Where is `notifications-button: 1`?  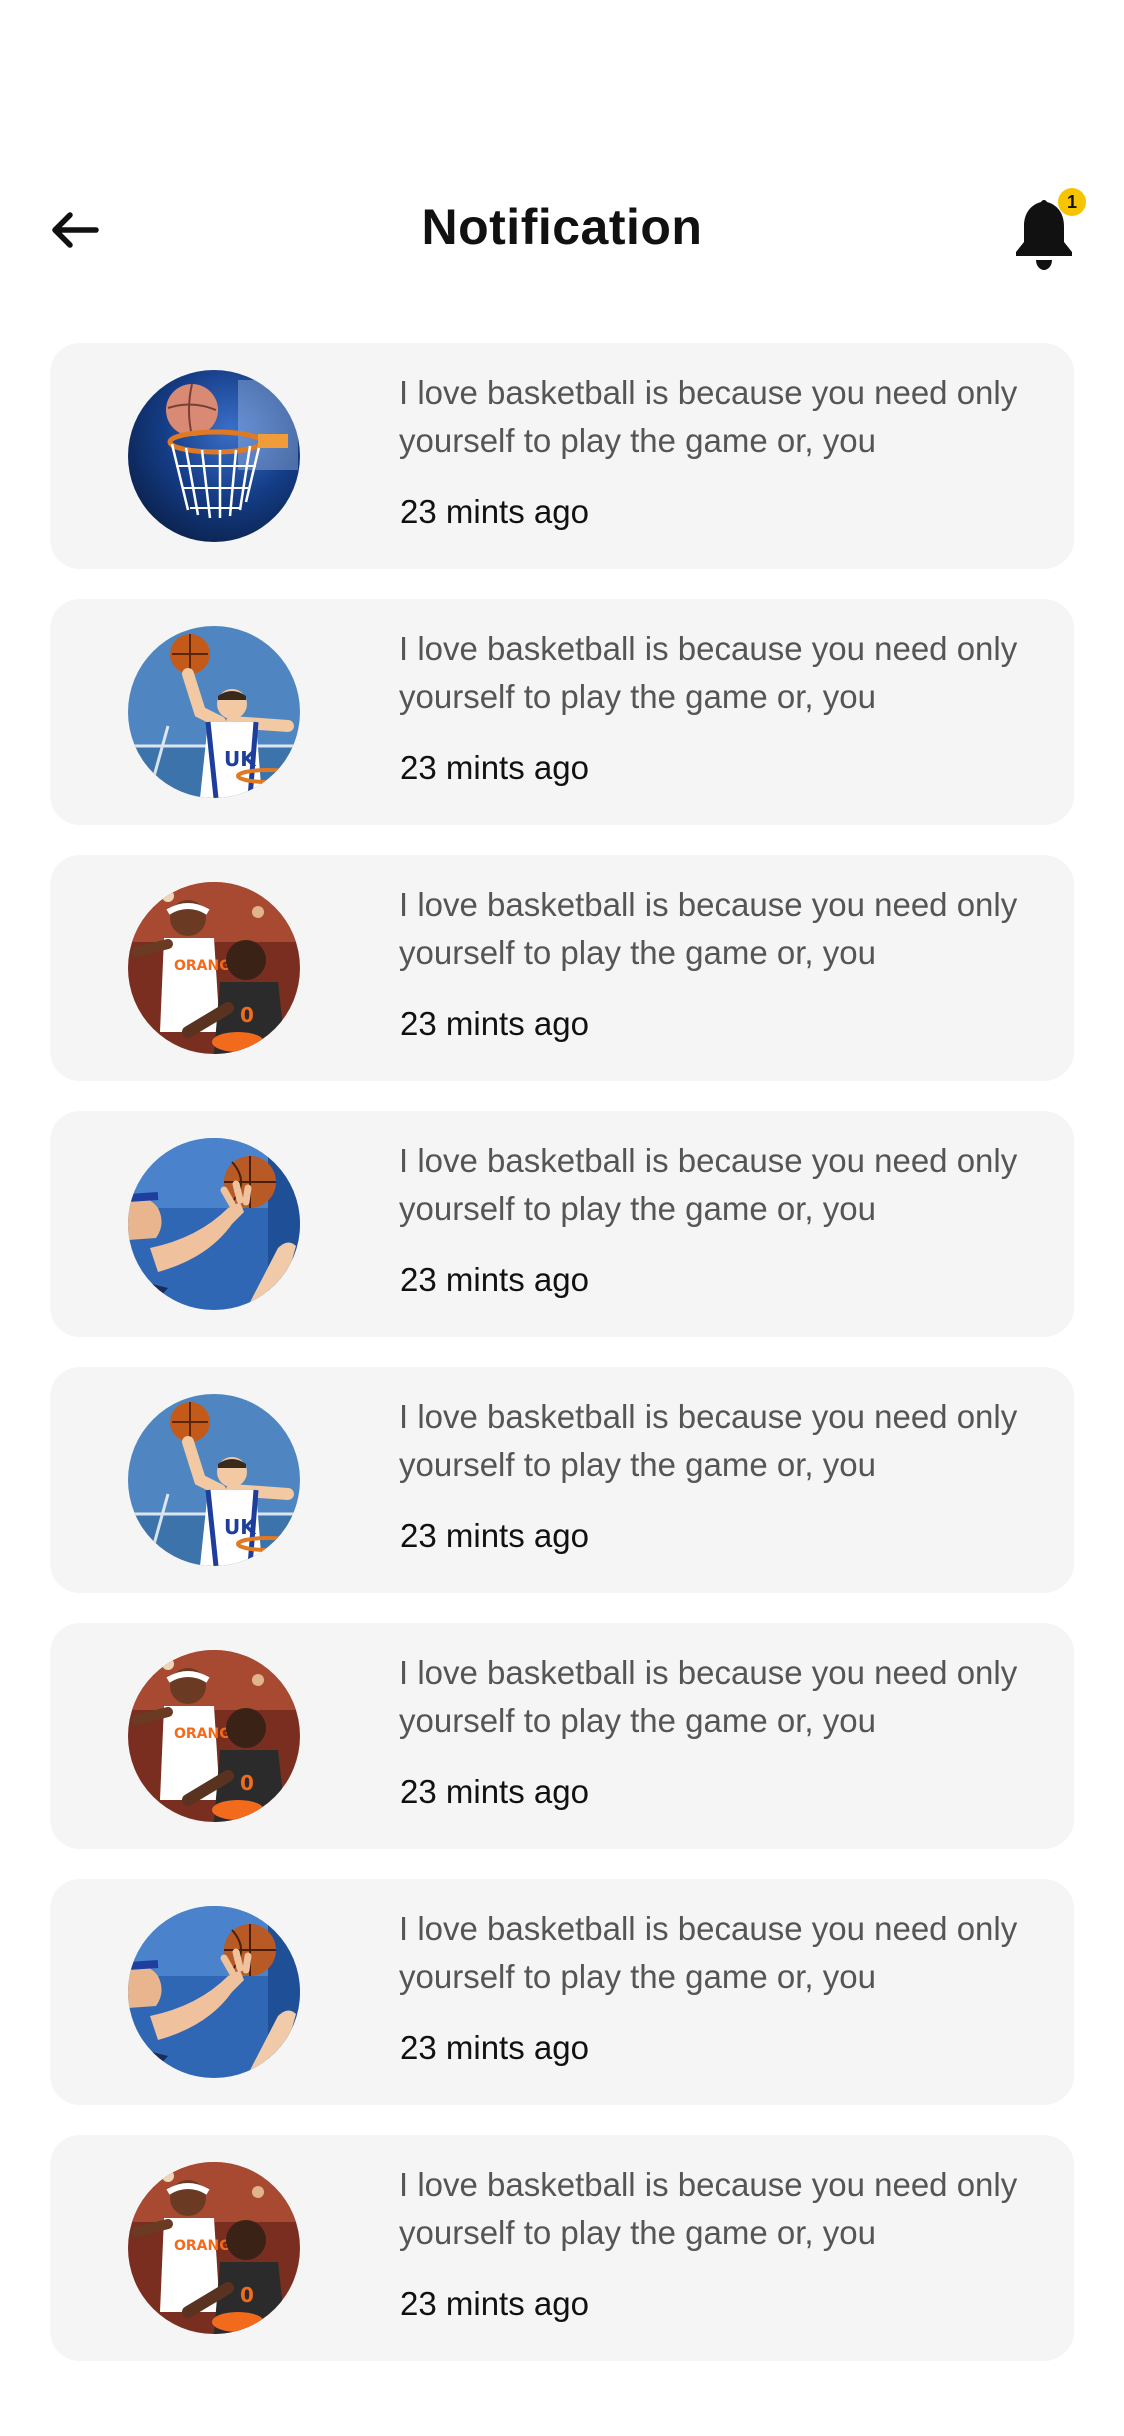
notifications-button: 1 is located at coordinates (1048, 230).